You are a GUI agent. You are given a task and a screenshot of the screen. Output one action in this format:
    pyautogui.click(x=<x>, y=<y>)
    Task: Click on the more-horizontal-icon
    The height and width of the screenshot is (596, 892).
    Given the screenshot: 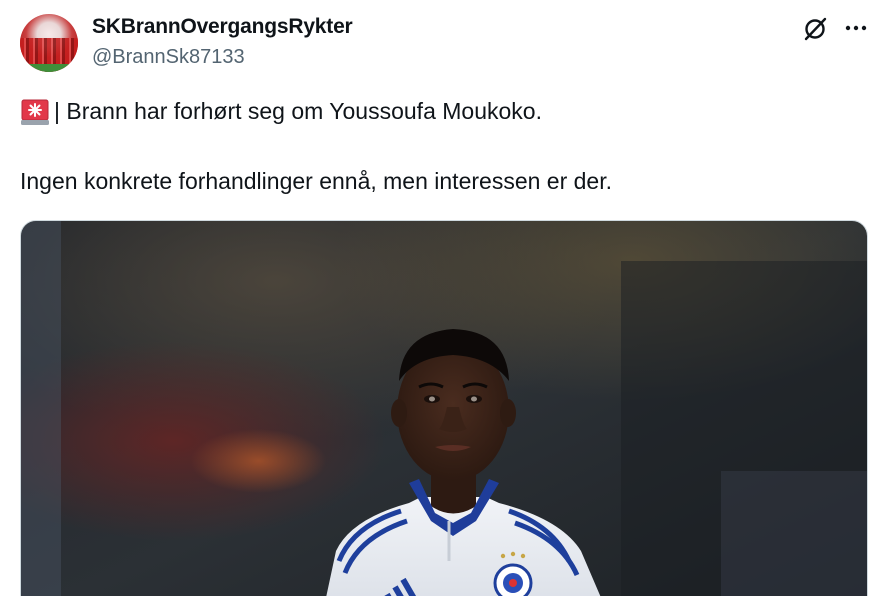 What is the action you would take?
    pyautogui.click(x=856, y=28)
    